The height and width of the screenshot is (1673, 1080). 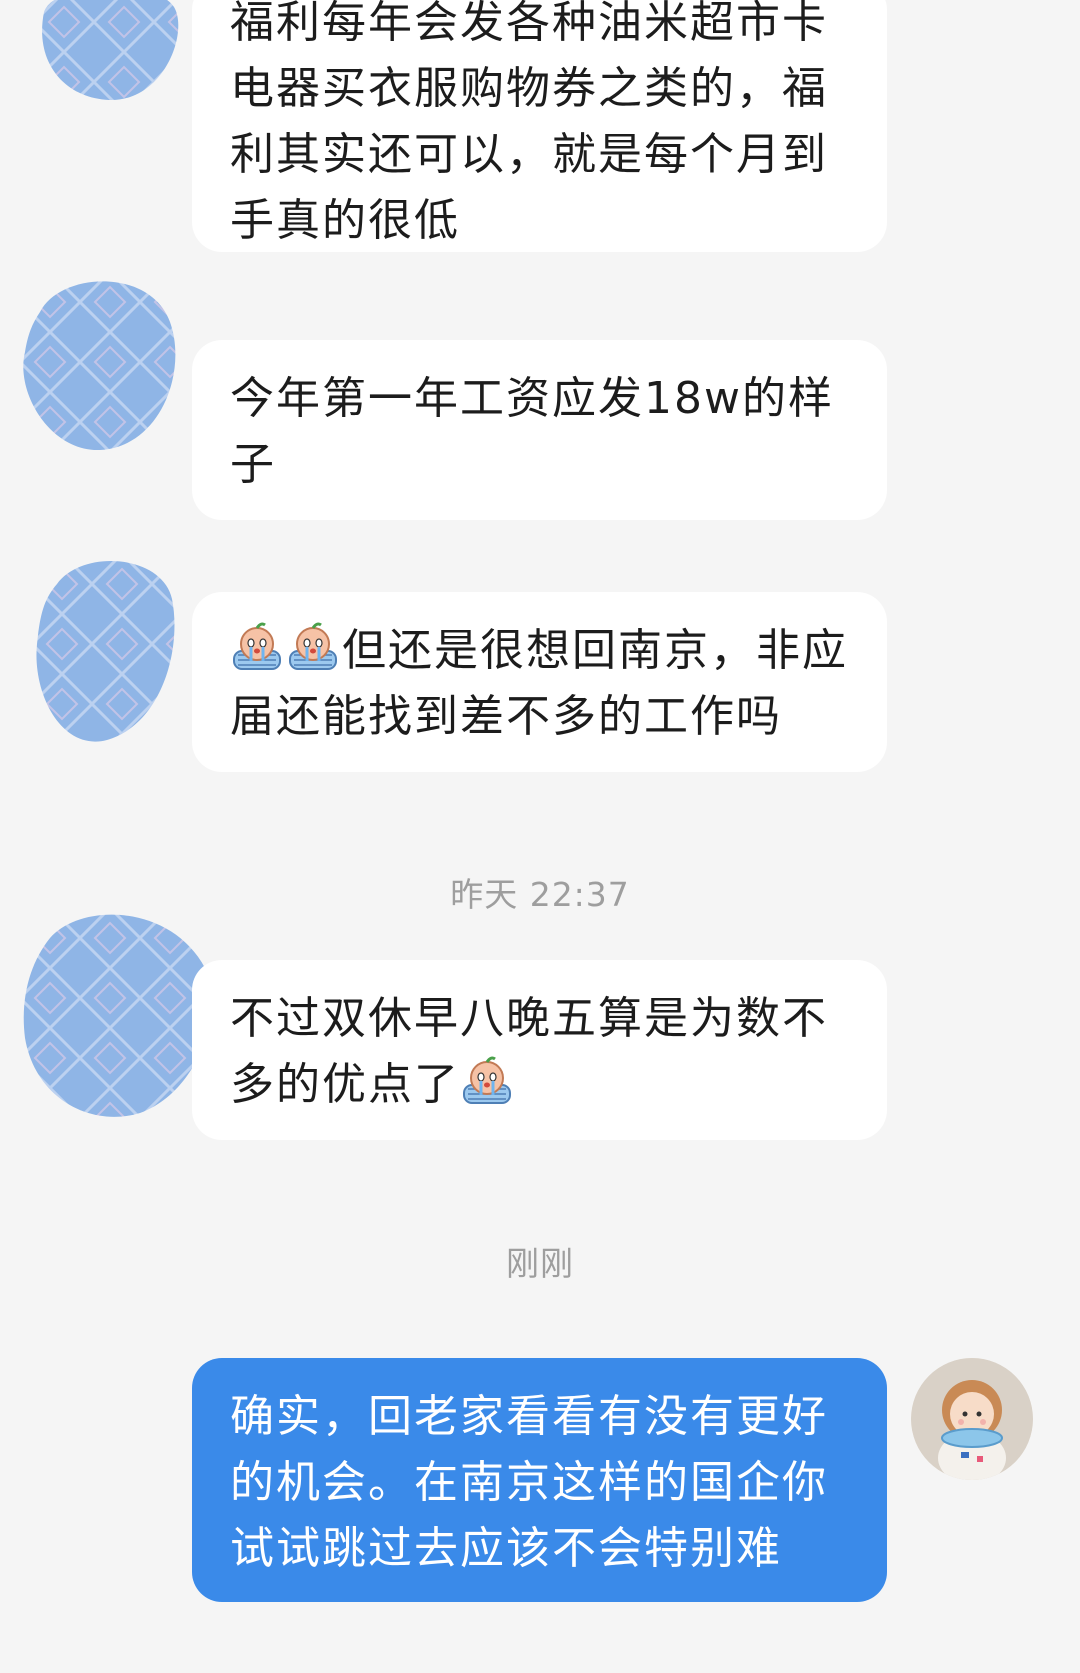 I want to click on user-avatar, so click(x=972, y=1419).